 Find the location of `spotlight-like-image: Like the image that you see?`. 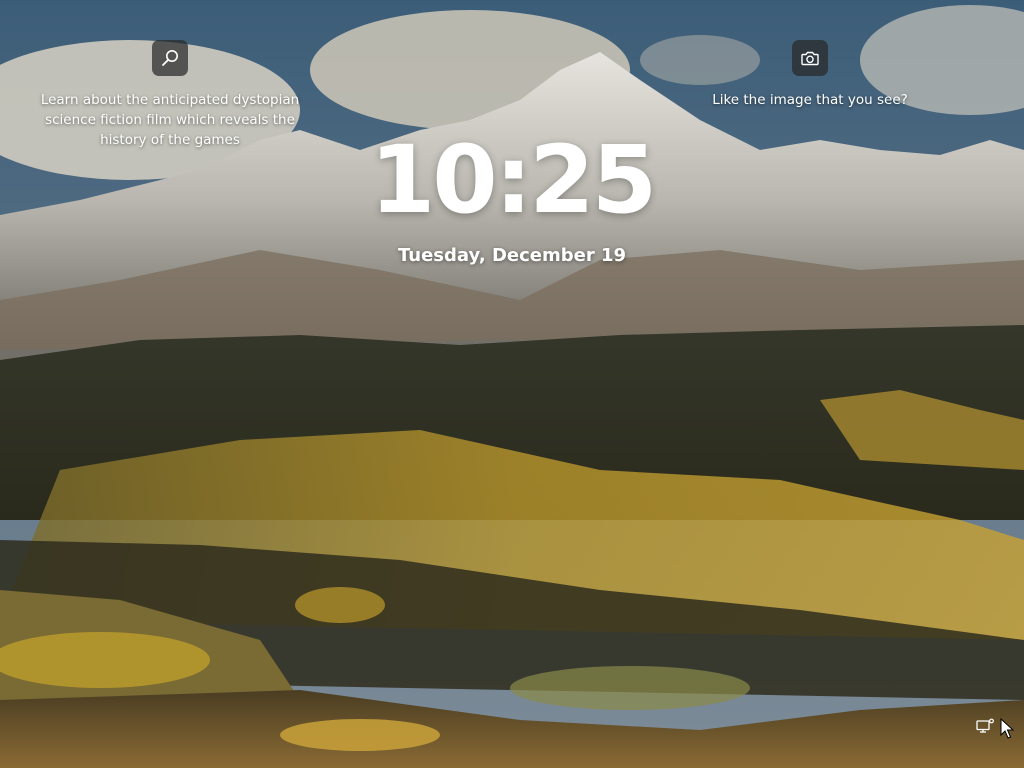

spotlight-like-image: Like the image that you see? is located at coordinates (810, 75).